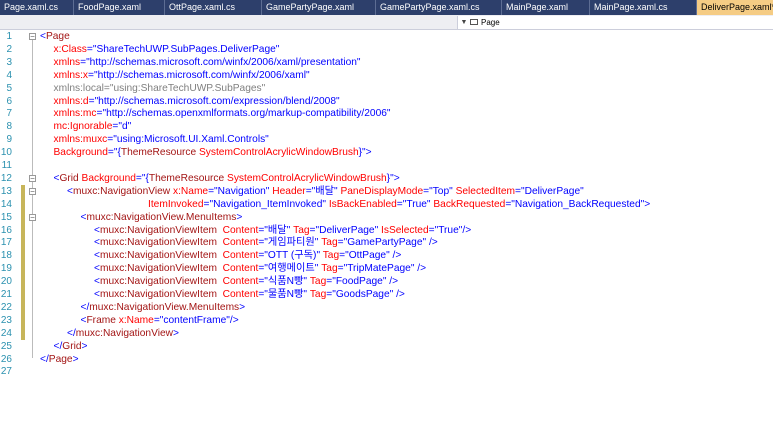 The width and height of the screenshot is (773, 448). Describe the element at coordinates (6, 307) in the screenshot. I see `line-number: 22` at that location.